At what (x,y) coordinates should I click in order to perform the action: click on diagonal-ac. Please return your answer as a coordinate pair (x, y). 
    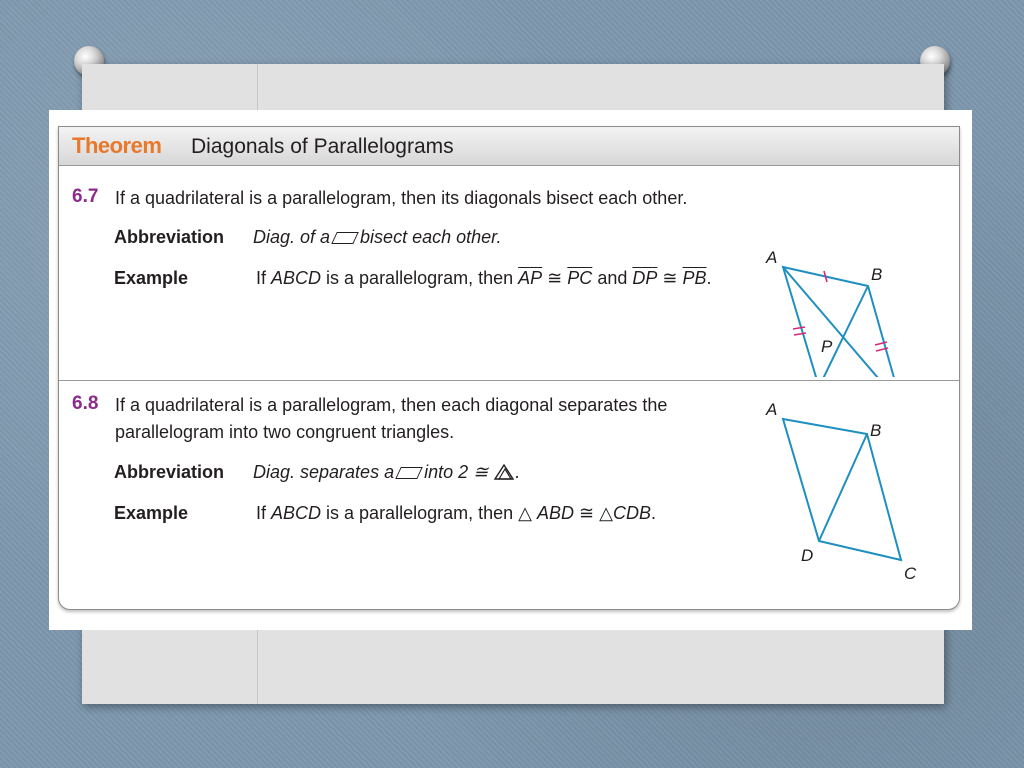
    Looking at the image, I should click on (830, 321).